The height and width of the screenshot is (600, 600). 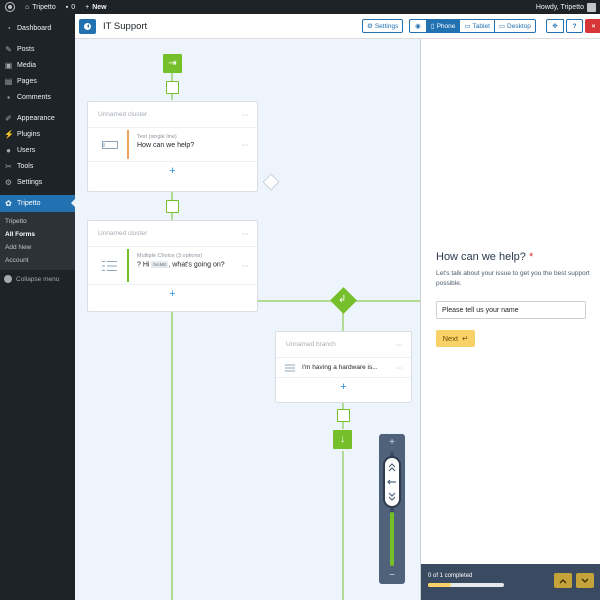 I want to click on new-content-link: + New, so click(x=96, y=7).